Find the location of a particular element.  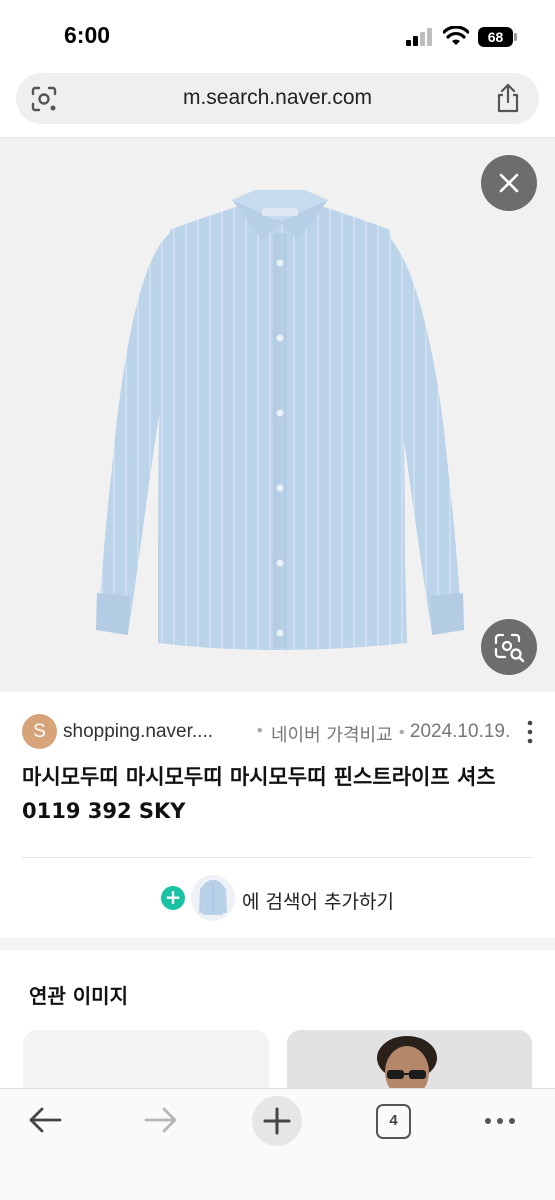

date-text: 2024.10.19. is located at coordinates (460, 731).